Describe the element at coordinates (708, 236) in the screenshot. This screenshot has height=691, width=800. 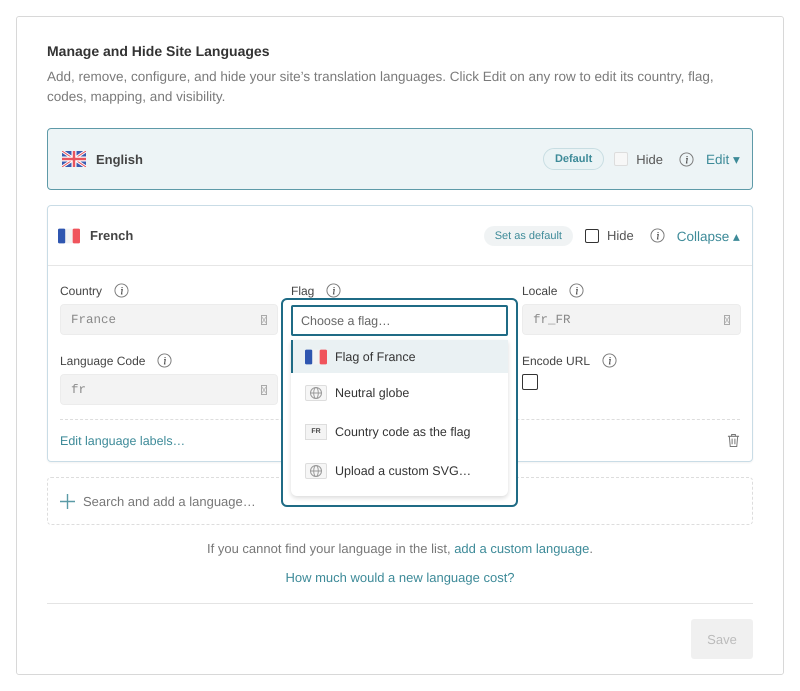
I see `collapse-link: Collapse ▴` at that location.